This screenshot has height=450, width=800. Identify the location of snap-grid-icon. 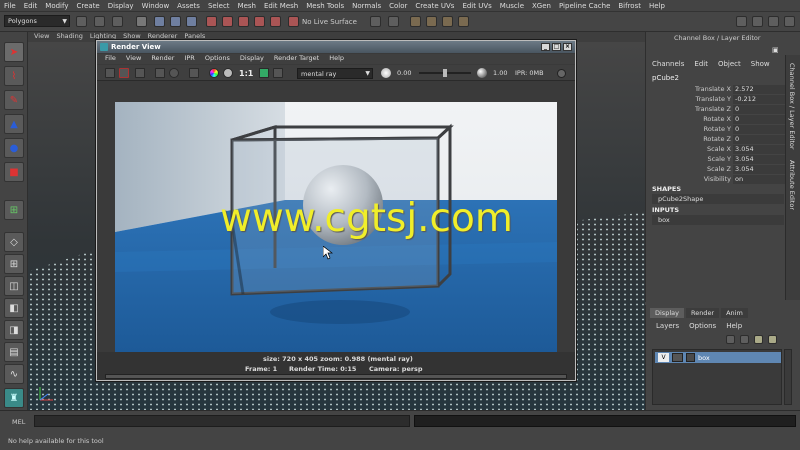
(211, 21).